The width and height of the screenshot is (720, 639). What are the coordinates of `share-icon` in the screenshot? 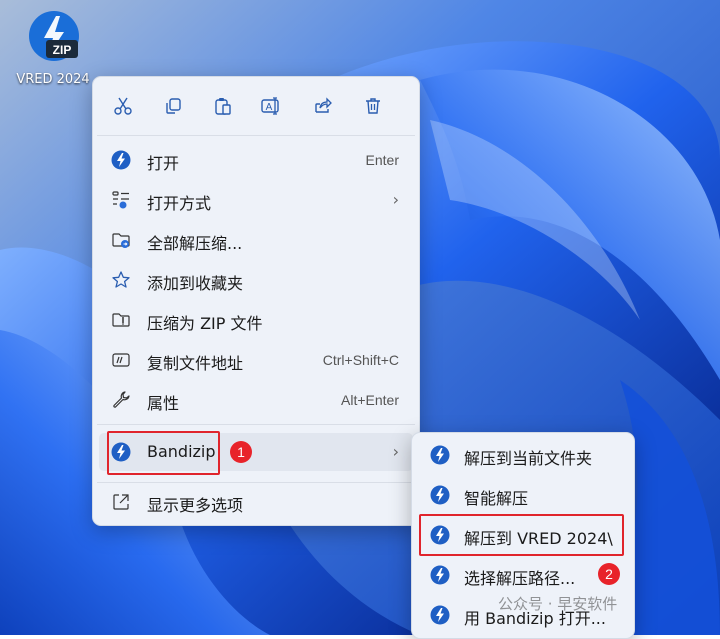 It's located at (323, 105).